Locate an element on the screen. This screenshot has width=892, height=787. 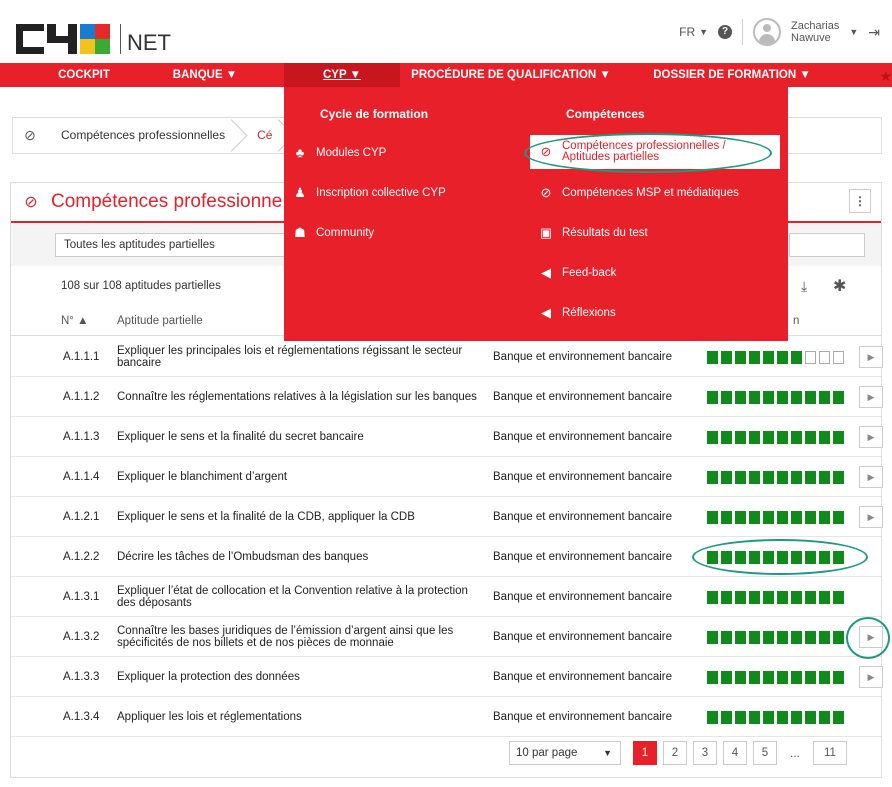
column-header-aptitude: Aptitude partielle is located at coordinates (160, 321).